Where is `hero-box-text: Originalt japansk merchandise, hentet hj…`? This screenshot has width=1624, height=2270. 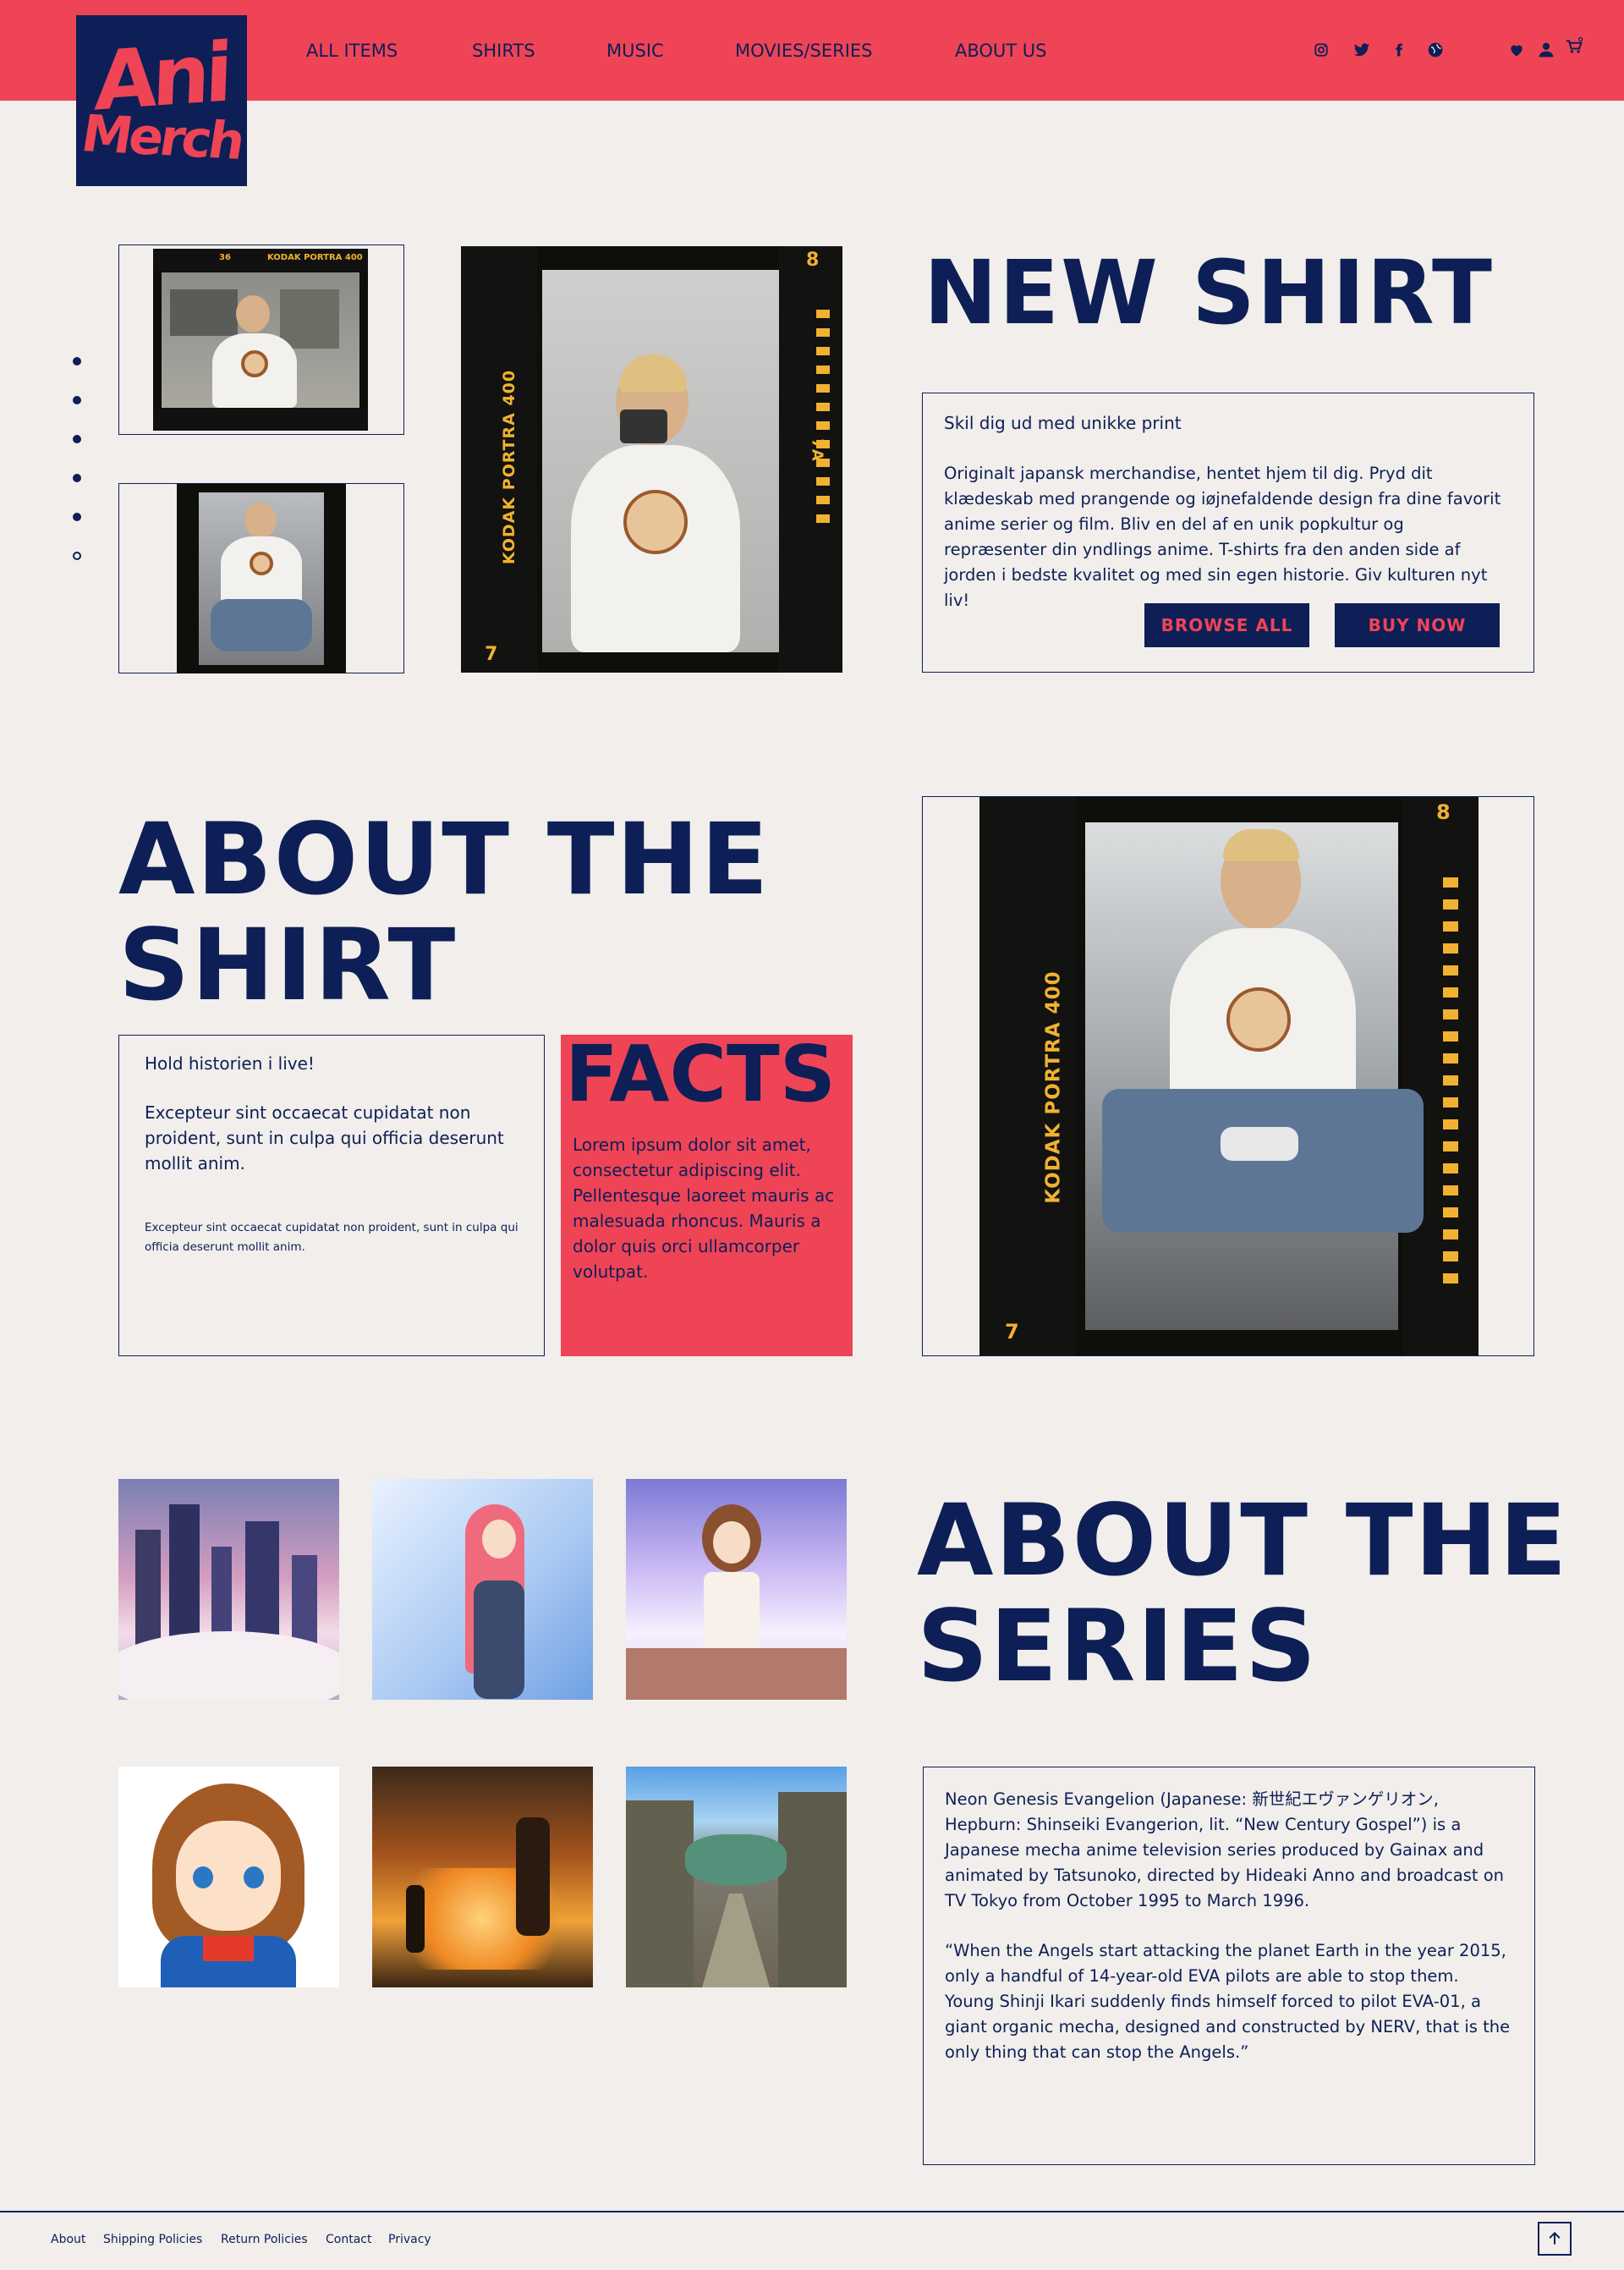
hero-box-text: Originalt japansk merchandise, hentet hj… is located at coordinates (1223, 537).